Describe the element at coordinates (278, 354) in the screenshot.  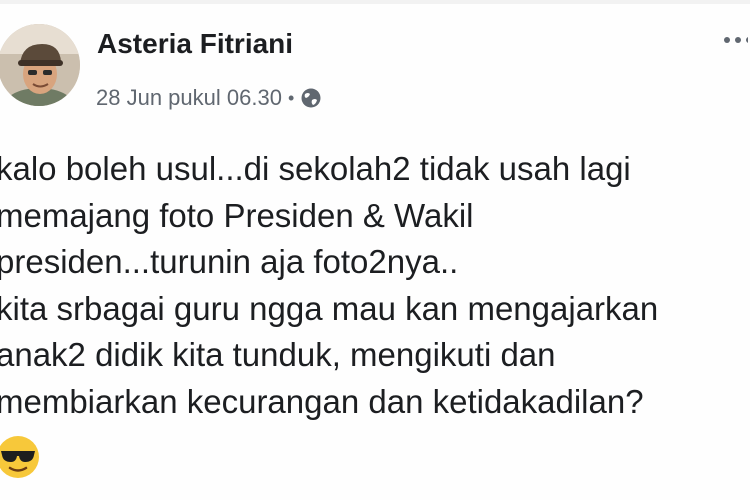
I see `post-text-line: anak2 didik kita tunduk, mengikuti dan` at that location.